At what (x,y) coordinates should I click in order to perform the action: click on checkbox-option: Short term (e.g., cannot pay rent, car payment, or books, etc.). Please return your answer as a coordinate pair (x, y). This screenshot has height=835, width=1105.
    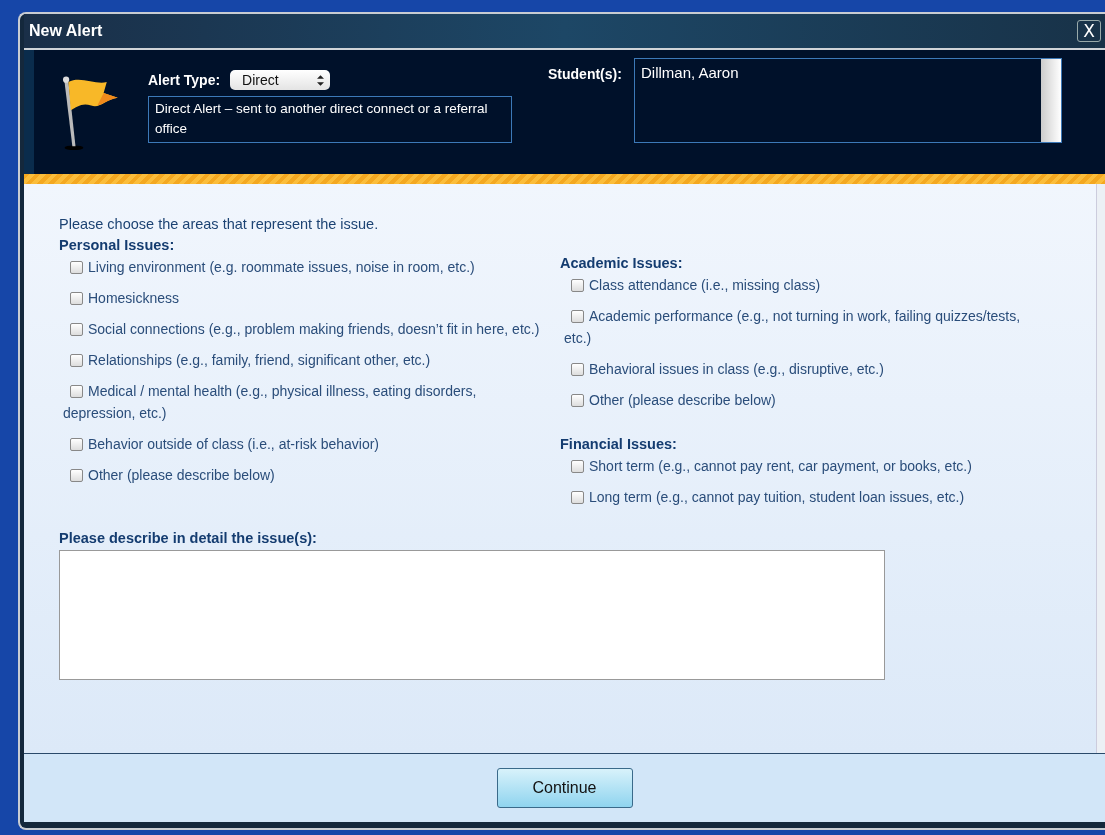
    Looking at the image, I should click on (805, 466).